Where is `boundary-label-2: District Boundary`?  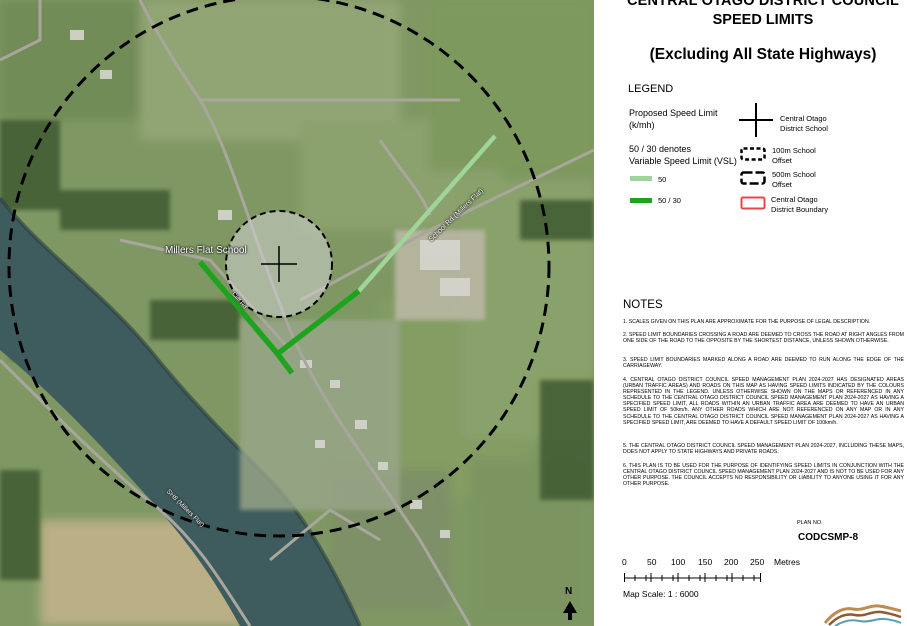 boundary-label-2: District Boundary is located at coordinates (800, 209).